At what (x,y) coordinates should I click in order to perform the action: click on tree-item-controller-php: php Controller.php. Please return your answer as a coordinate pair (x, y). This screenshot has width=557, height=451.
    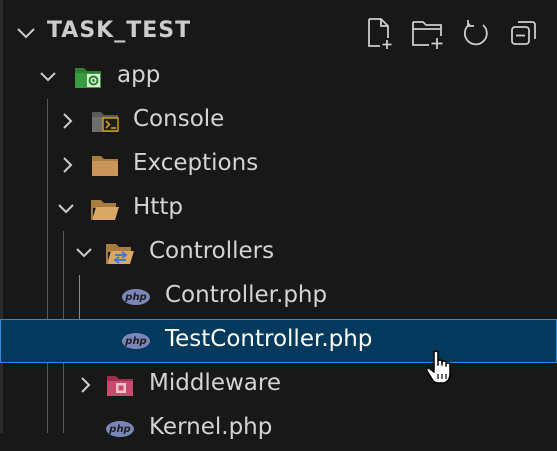
    Looking at the image, I should click on (278, 297).